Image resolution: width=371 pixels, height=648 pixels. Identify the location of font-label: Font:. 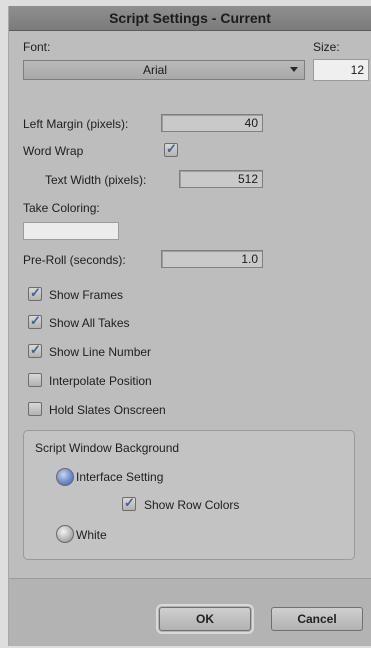
(37, 47).